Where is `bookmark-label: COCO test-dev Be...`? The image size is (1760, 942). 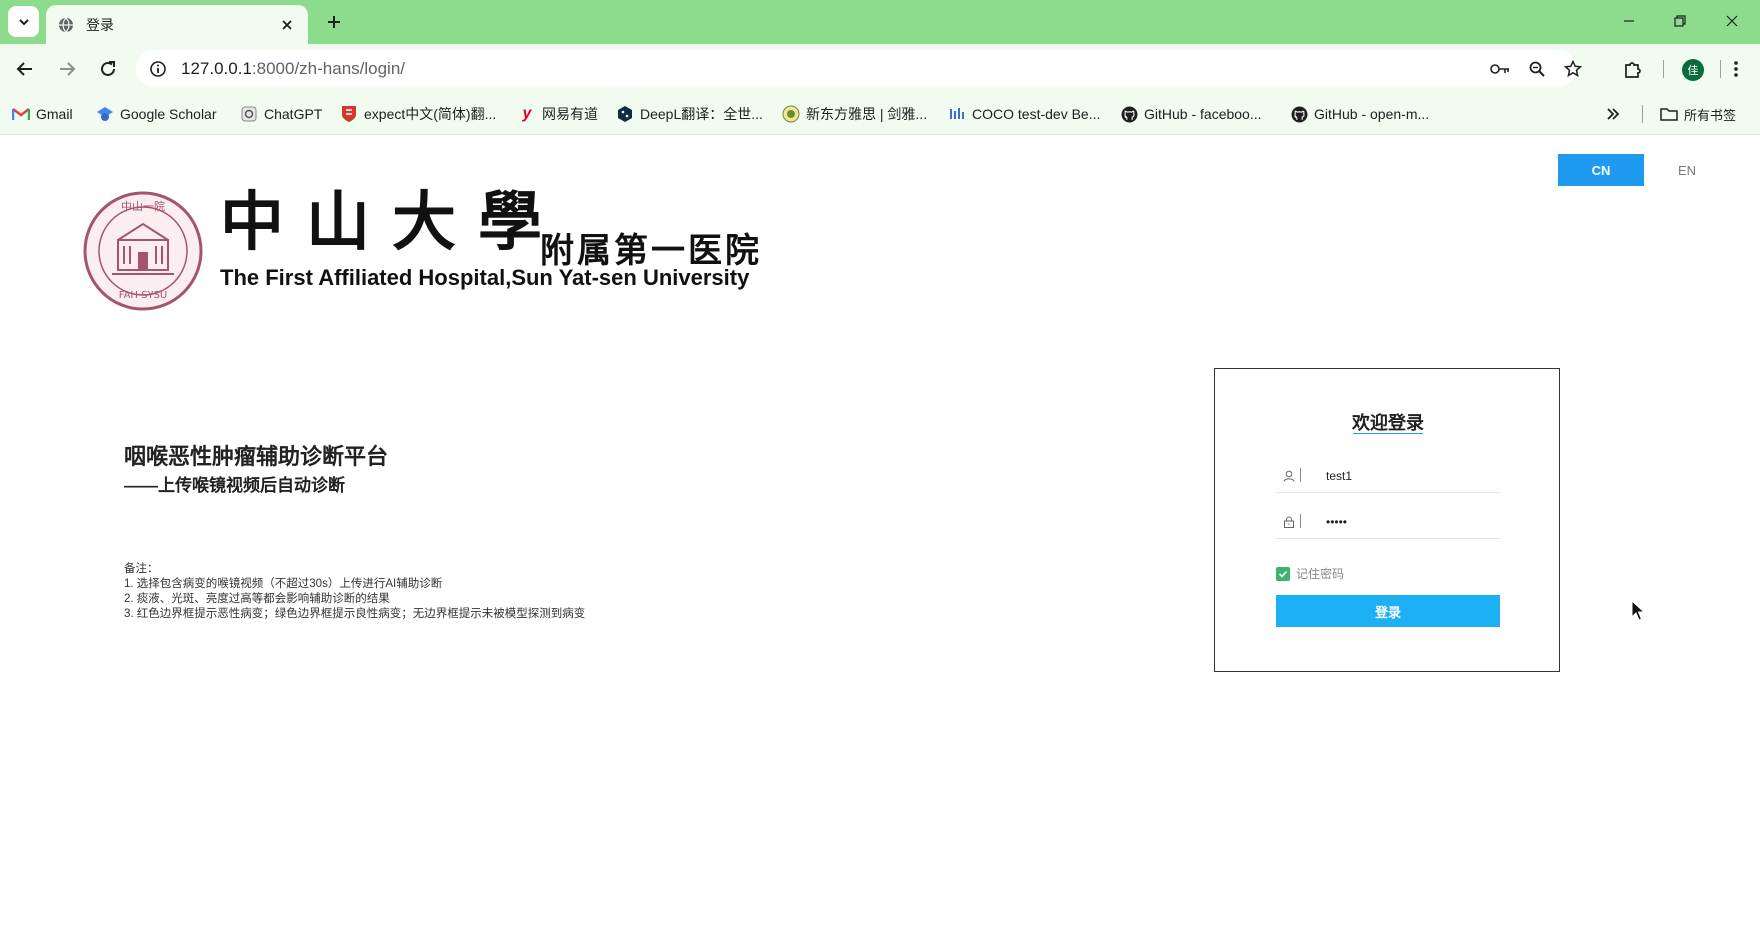 bookmark-label: COCO test-dev Be... is located at coordinates (1036, 114).